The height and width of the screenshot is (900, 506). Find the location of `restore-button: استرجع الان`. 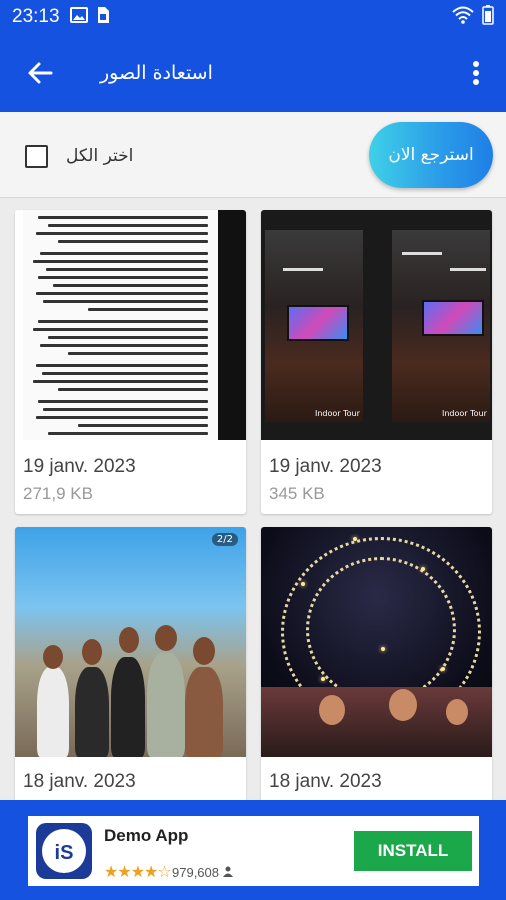

restore-button: استرجع الان is located at coordinates (431, 155).